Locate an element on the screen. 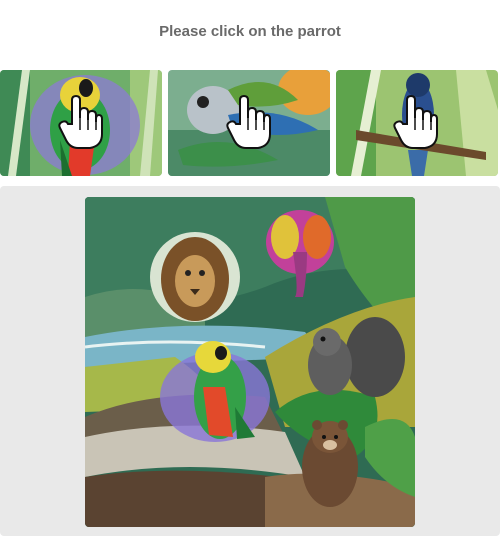  parrot-tile is located at coordinates (215, 392).